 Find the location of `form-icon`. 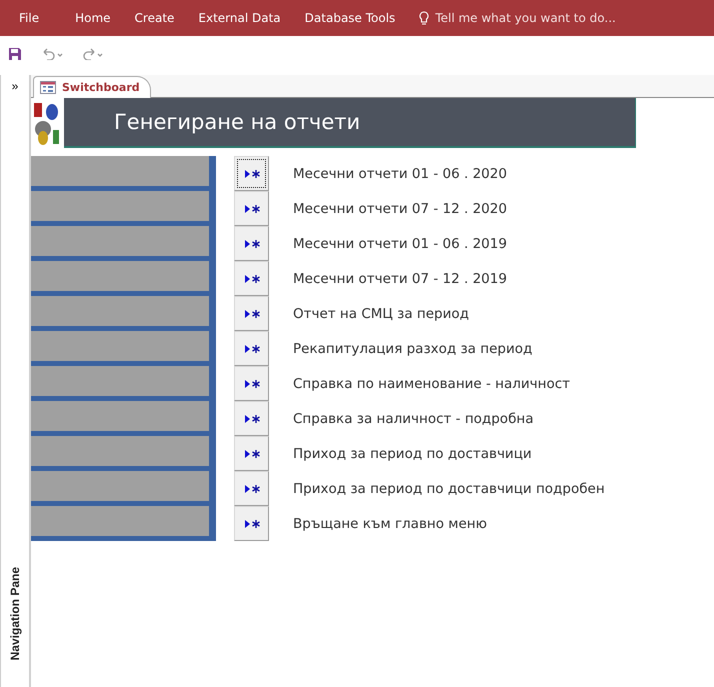

form-icon is located at coordinates (48, 87).